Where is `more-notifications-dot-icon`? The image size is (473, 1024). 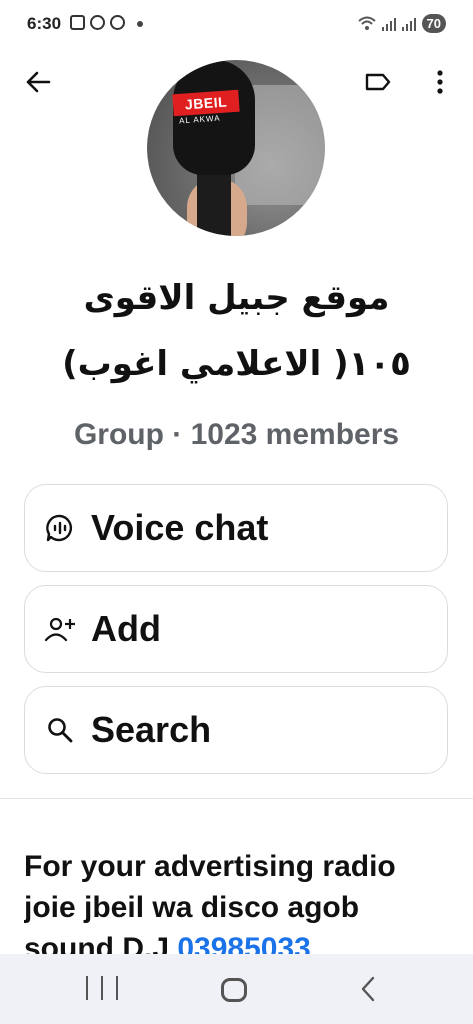
more-notifications-dot-icon is located at coordinates (140, 24).